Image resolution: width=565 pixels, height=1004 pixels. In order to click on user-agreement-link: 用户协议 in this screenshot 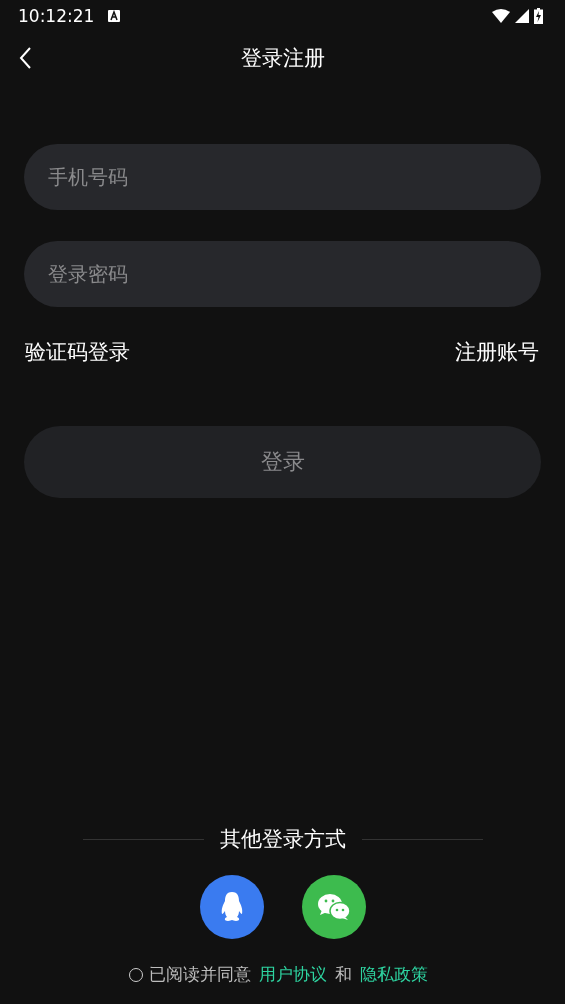, I will do `click(293, 974)`.